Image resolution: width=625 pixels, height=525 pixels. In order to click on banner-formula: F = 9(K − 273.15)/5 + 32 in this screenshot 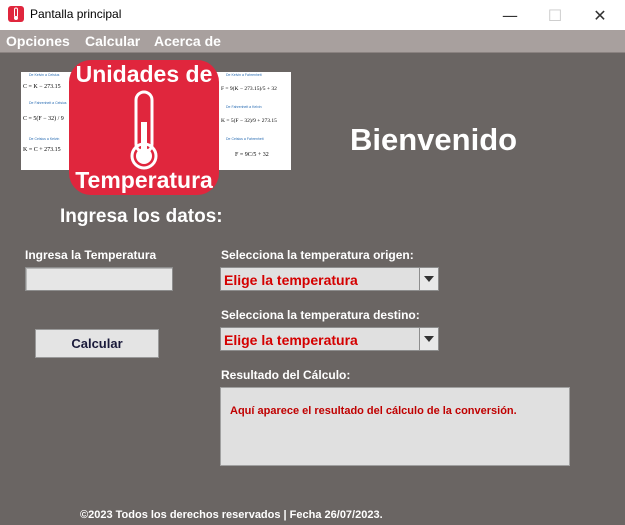, I will do `click(249, 88)`.